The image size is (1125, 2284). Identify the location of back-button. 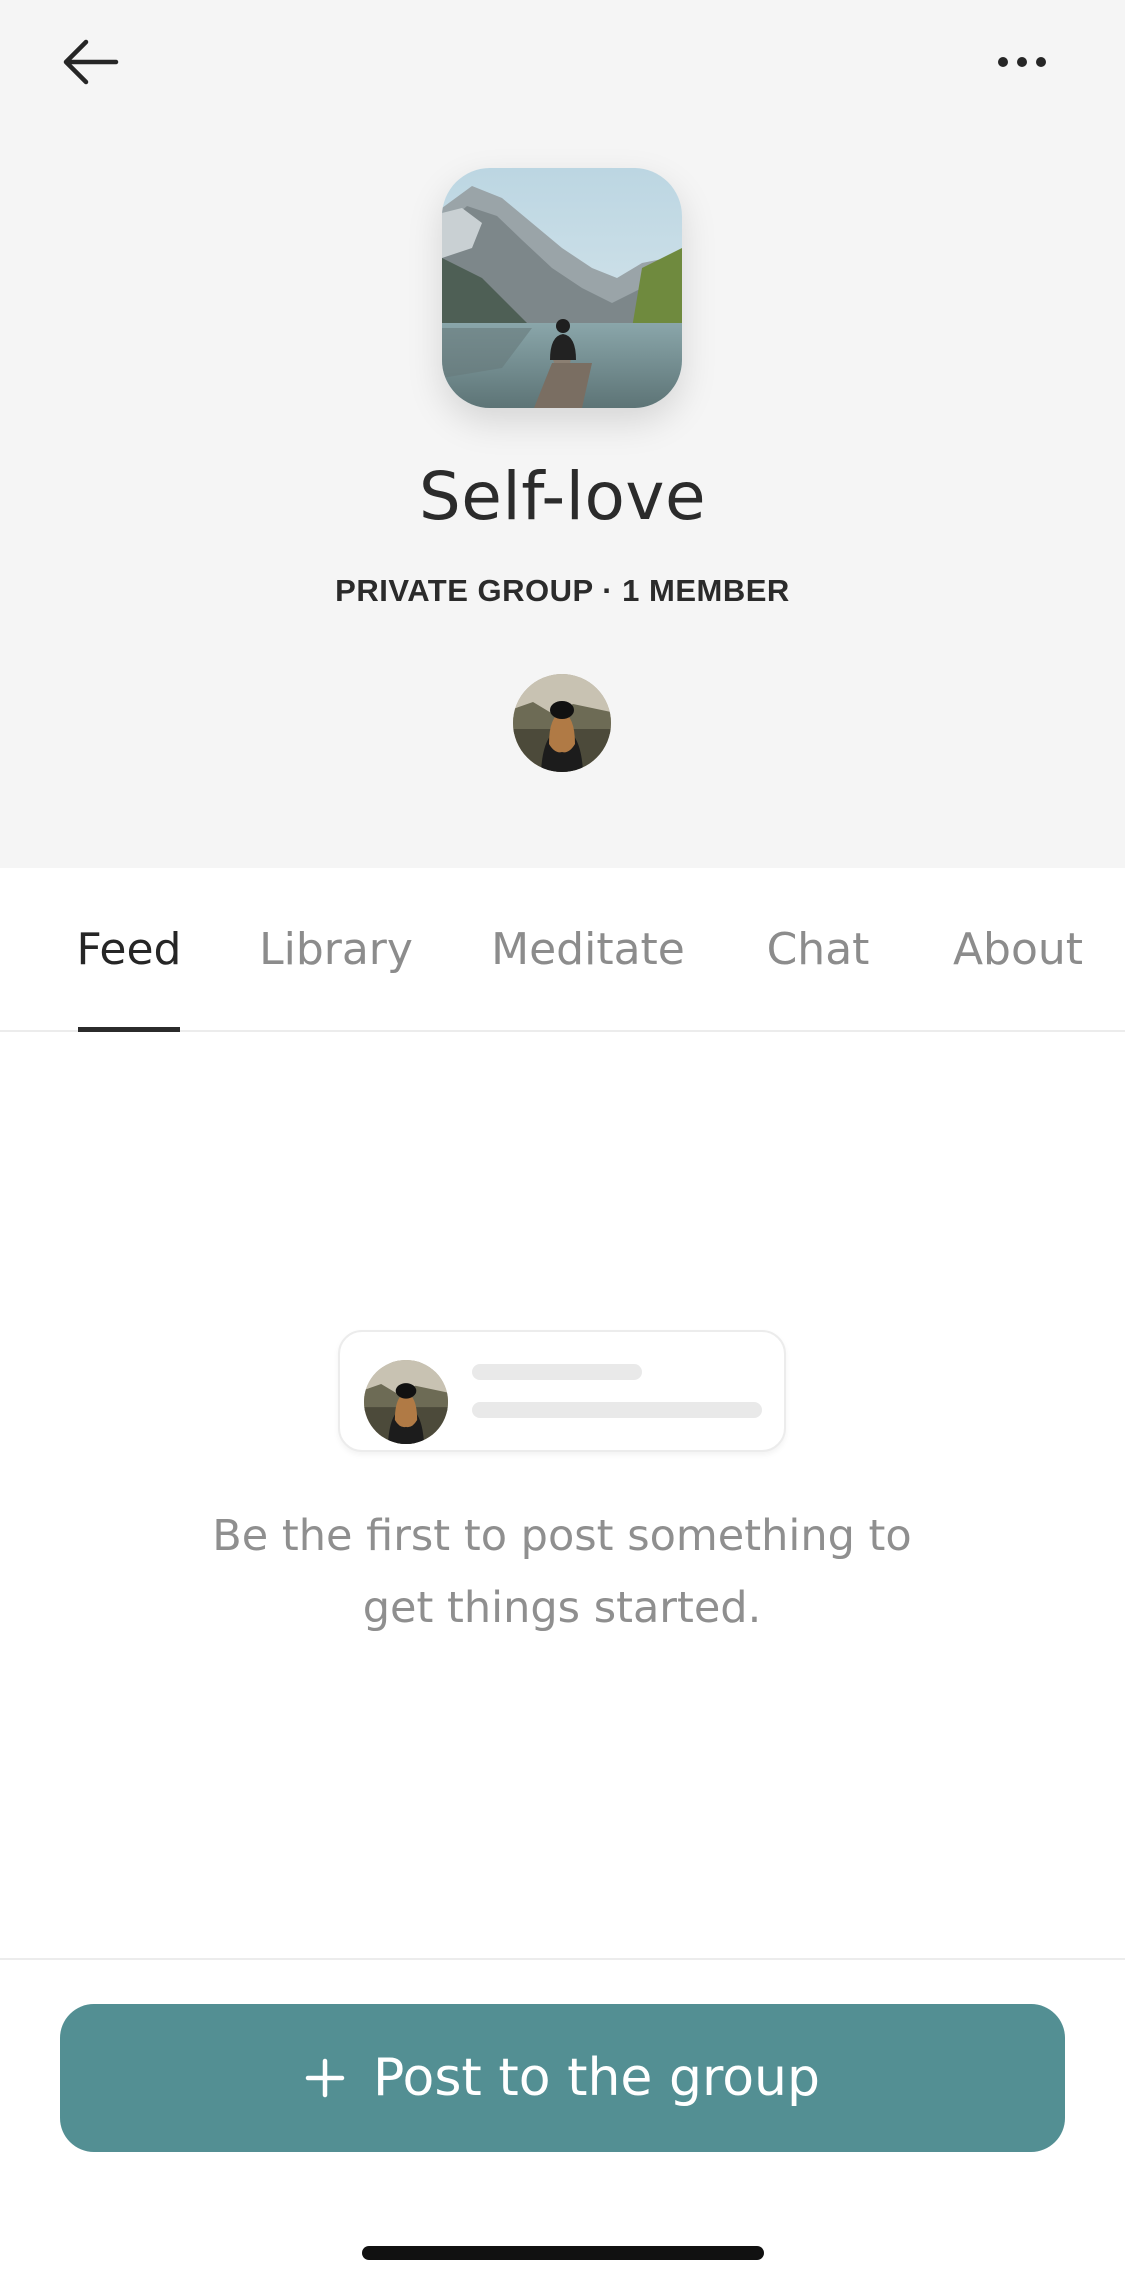
(90, 62).